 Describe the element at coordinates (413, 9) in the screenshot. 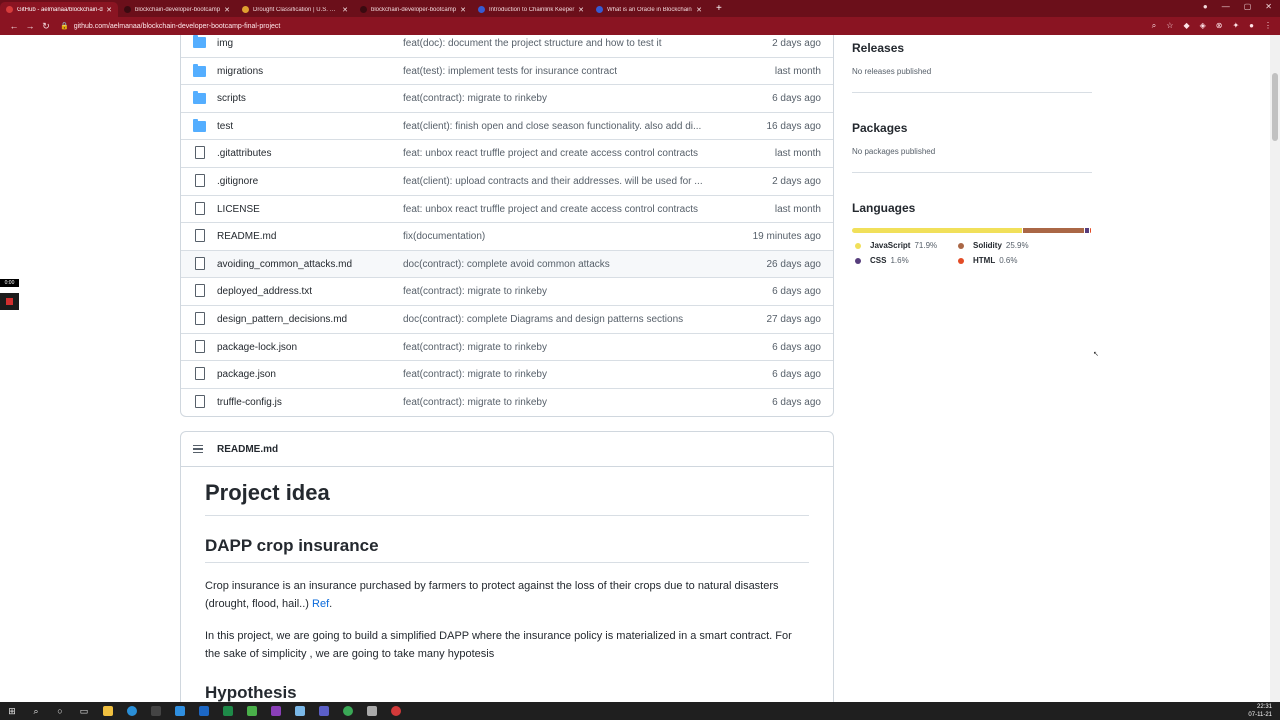

I see `browser-tab-3: blockchain-developer-bootcamp ✕` at that location.